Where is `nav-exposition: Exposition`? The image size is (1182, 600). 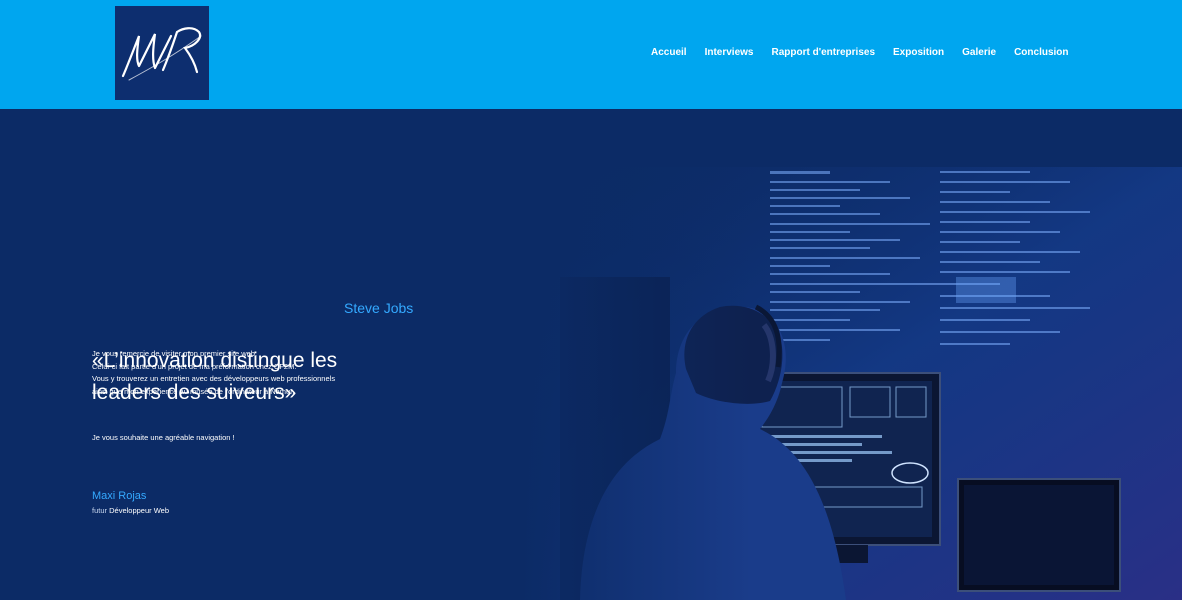 nav-exposition: Exposition is located at coordinates (918, 53).